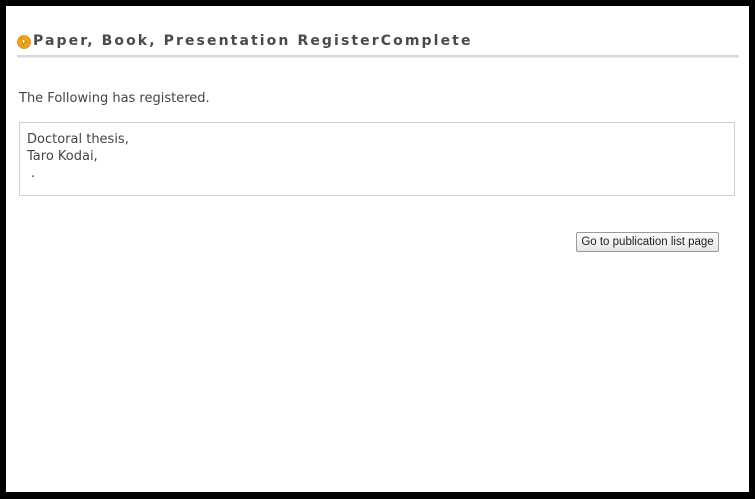  I want to click on go-to-publication-list-button: Go to publication list page, so click(647, 242).